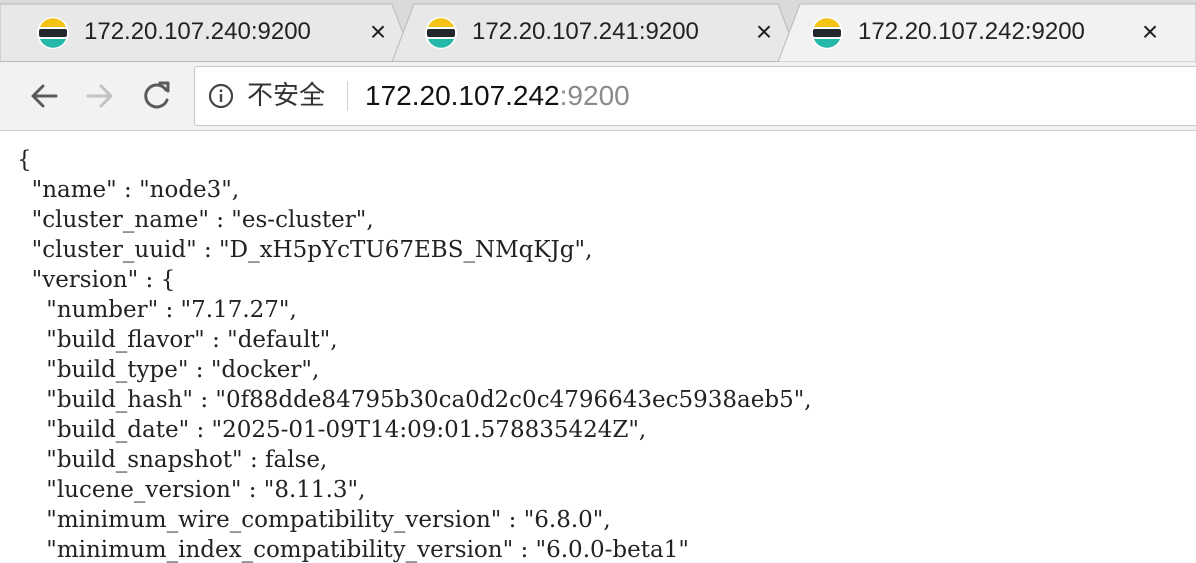 The height and width of the screenshot is (563, 1196). I want to click on json-line: "build_type" : "docker",, so click(168, 370).